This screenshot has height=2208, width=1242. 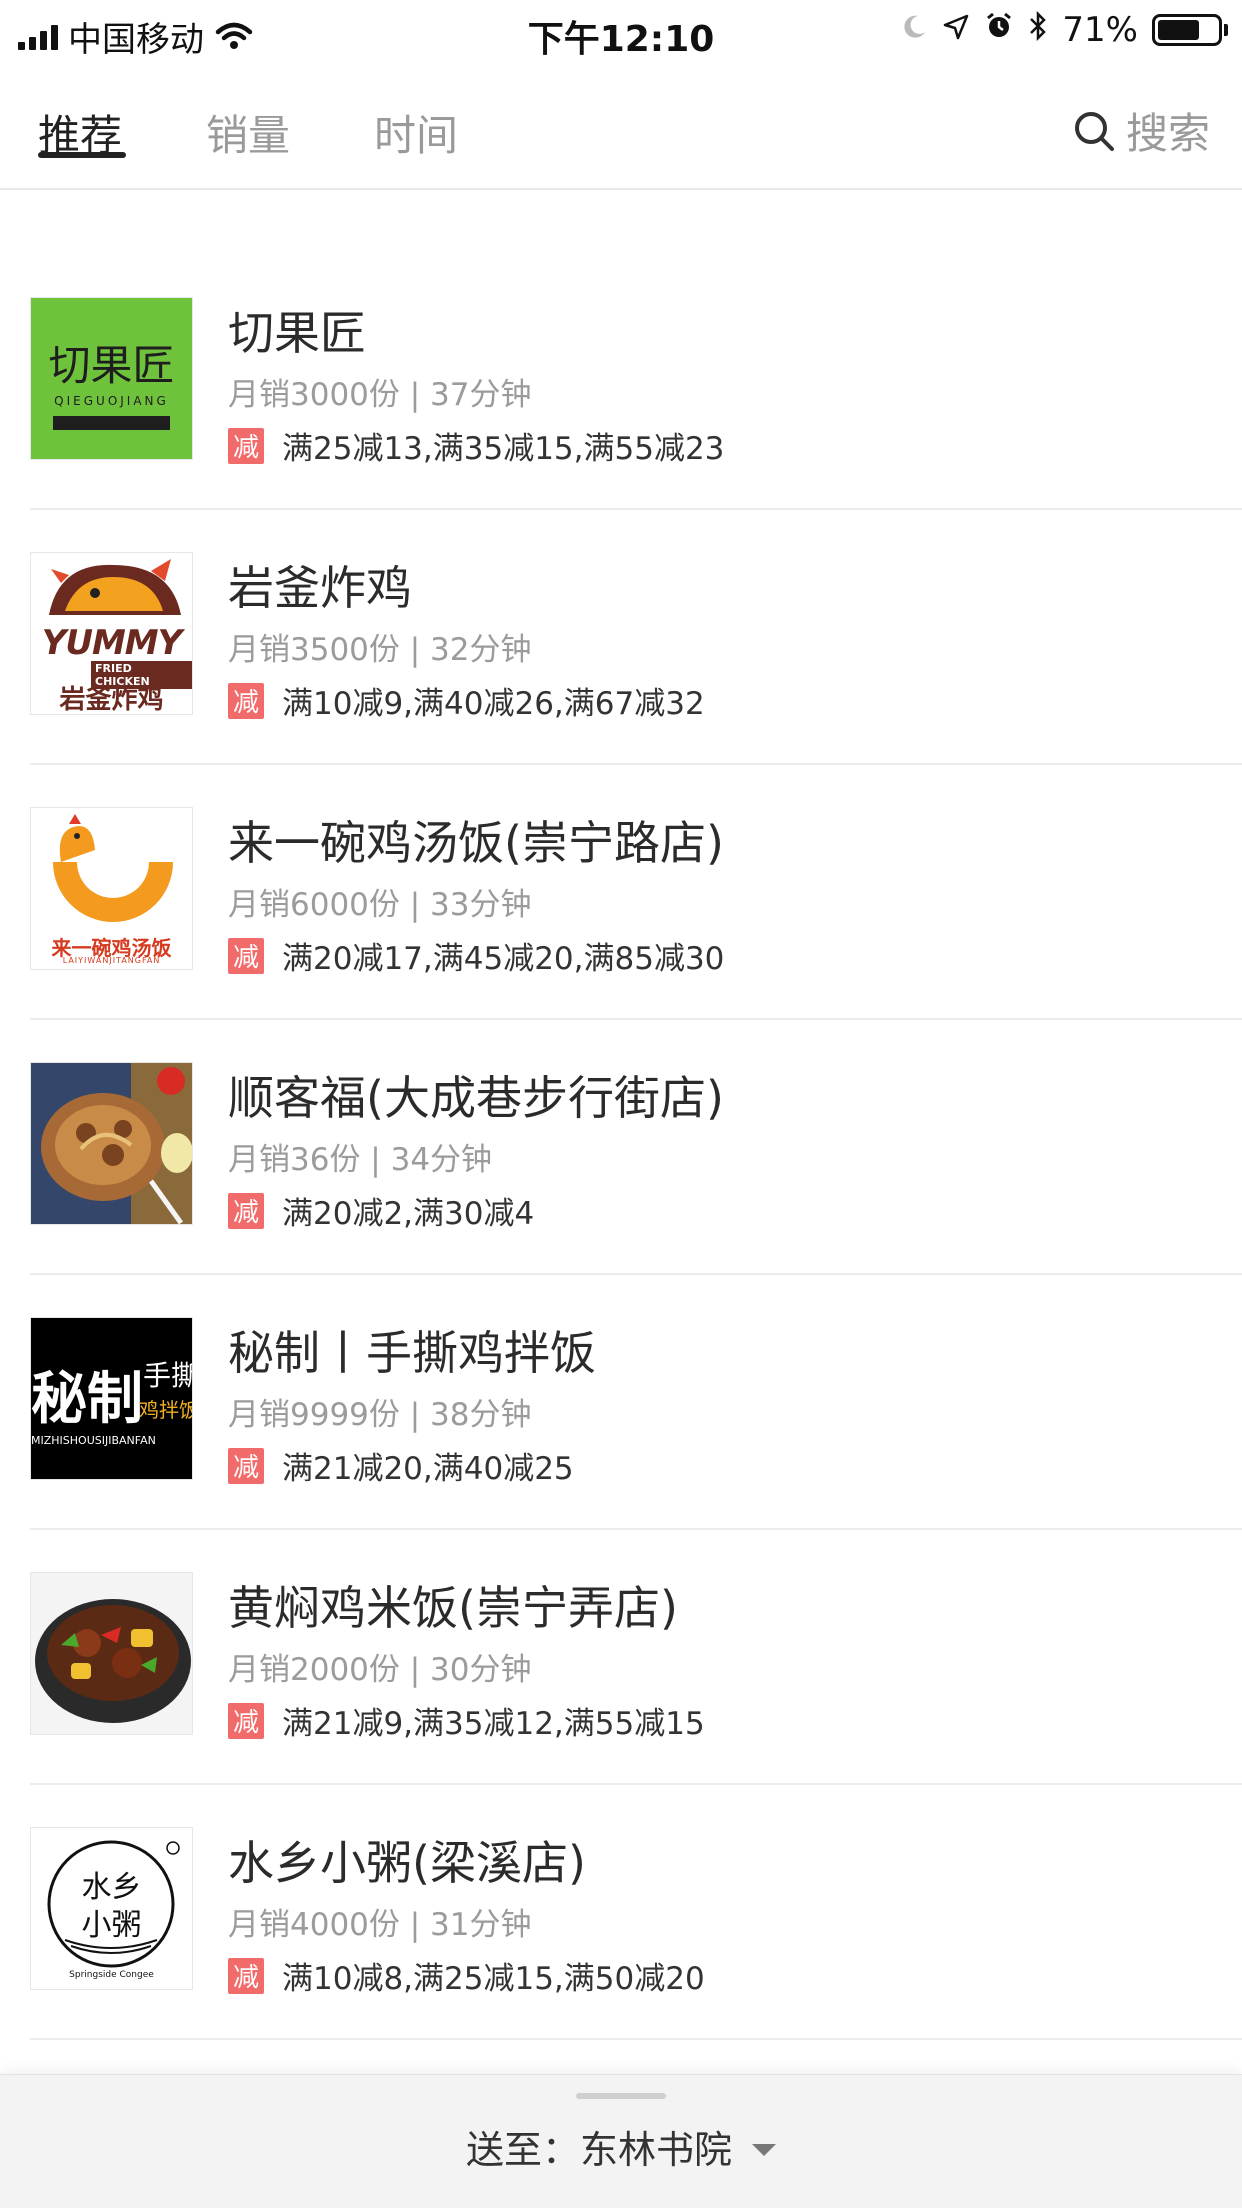 I want to click on bluetooth-icon, so click(x=1038, y=30).